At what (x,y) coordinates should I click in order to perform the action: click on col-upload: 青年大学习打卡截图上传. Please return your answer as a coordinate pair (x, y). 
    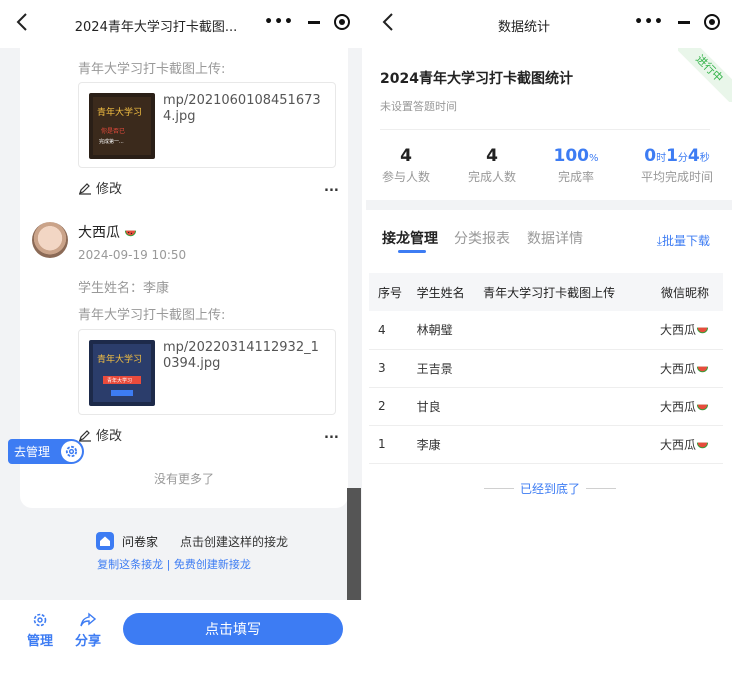
    Looking at the image, I should click on (556, 292).